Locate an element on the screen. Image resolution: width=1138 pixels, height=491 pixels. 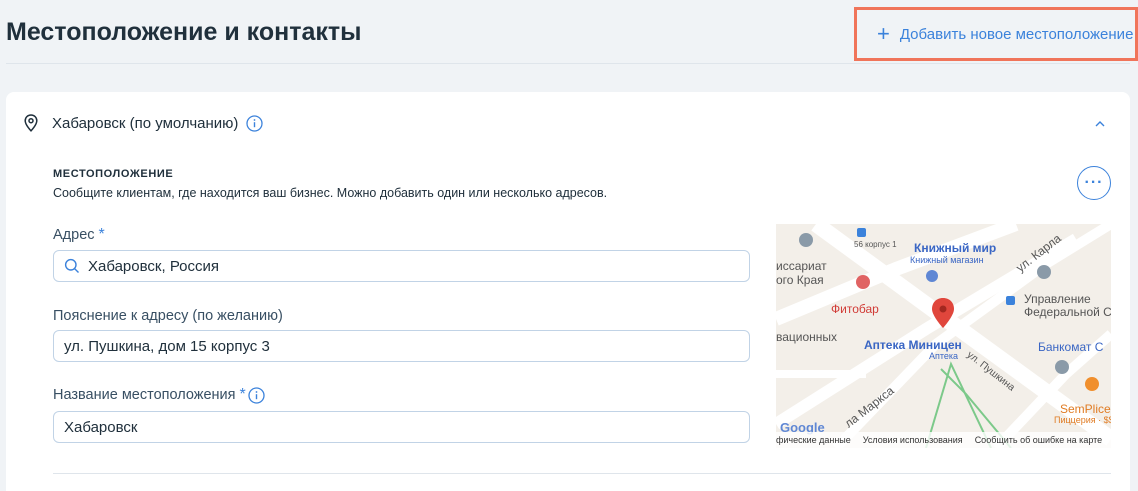
map-label: ого Края is located at coordinates (800, 280).